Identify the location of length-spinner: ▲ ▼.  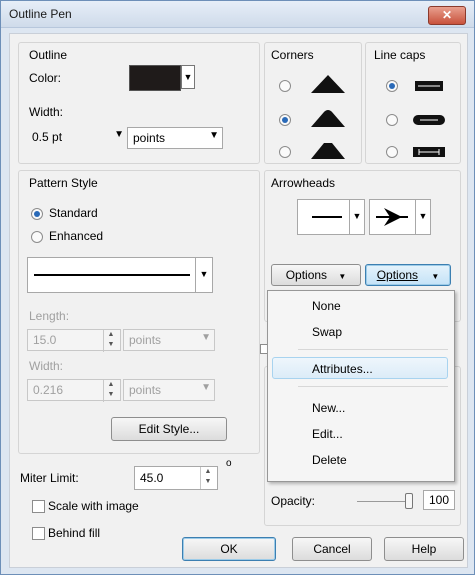
(110, 341).